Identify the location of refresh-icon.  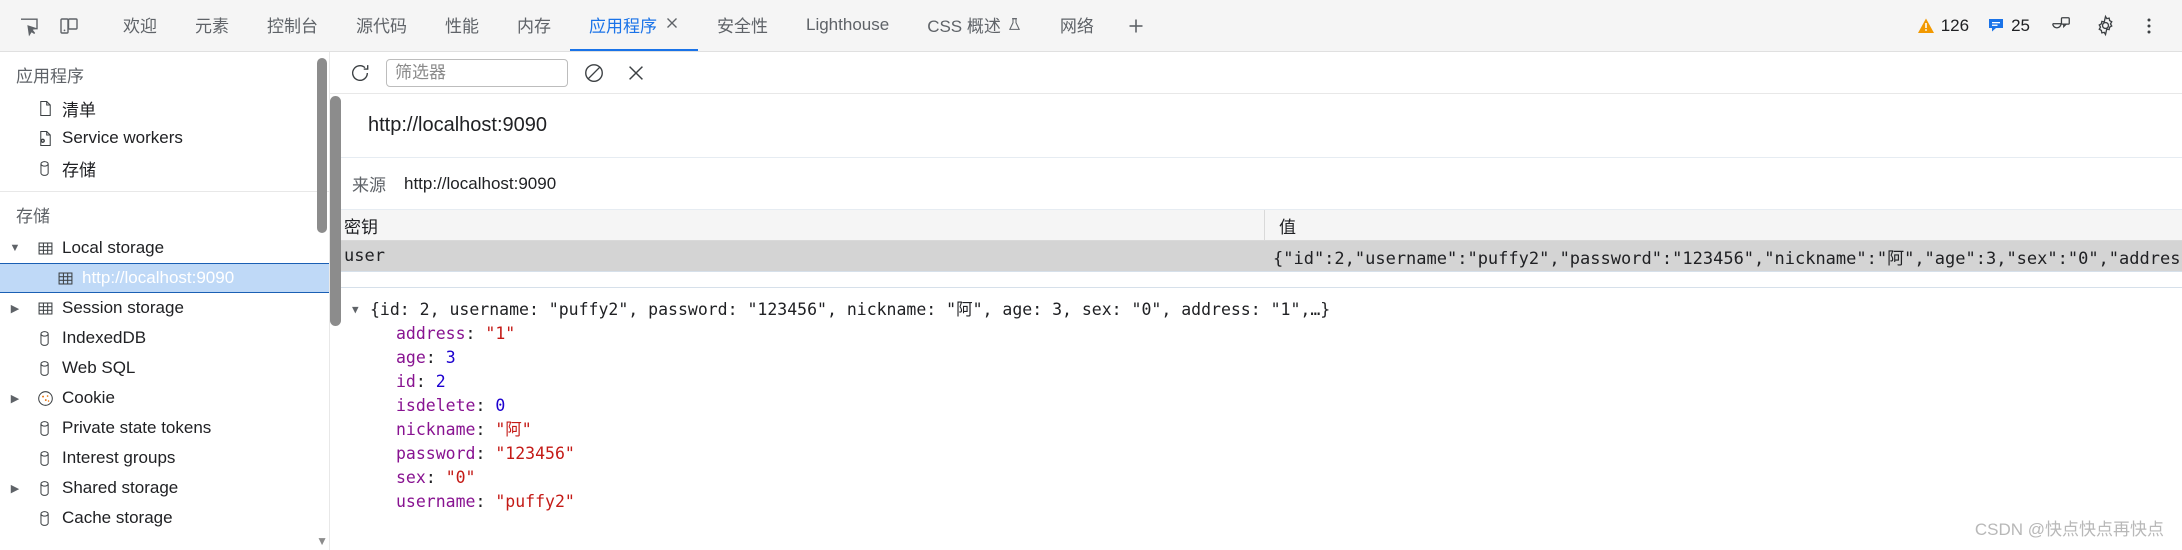
(360, 73).